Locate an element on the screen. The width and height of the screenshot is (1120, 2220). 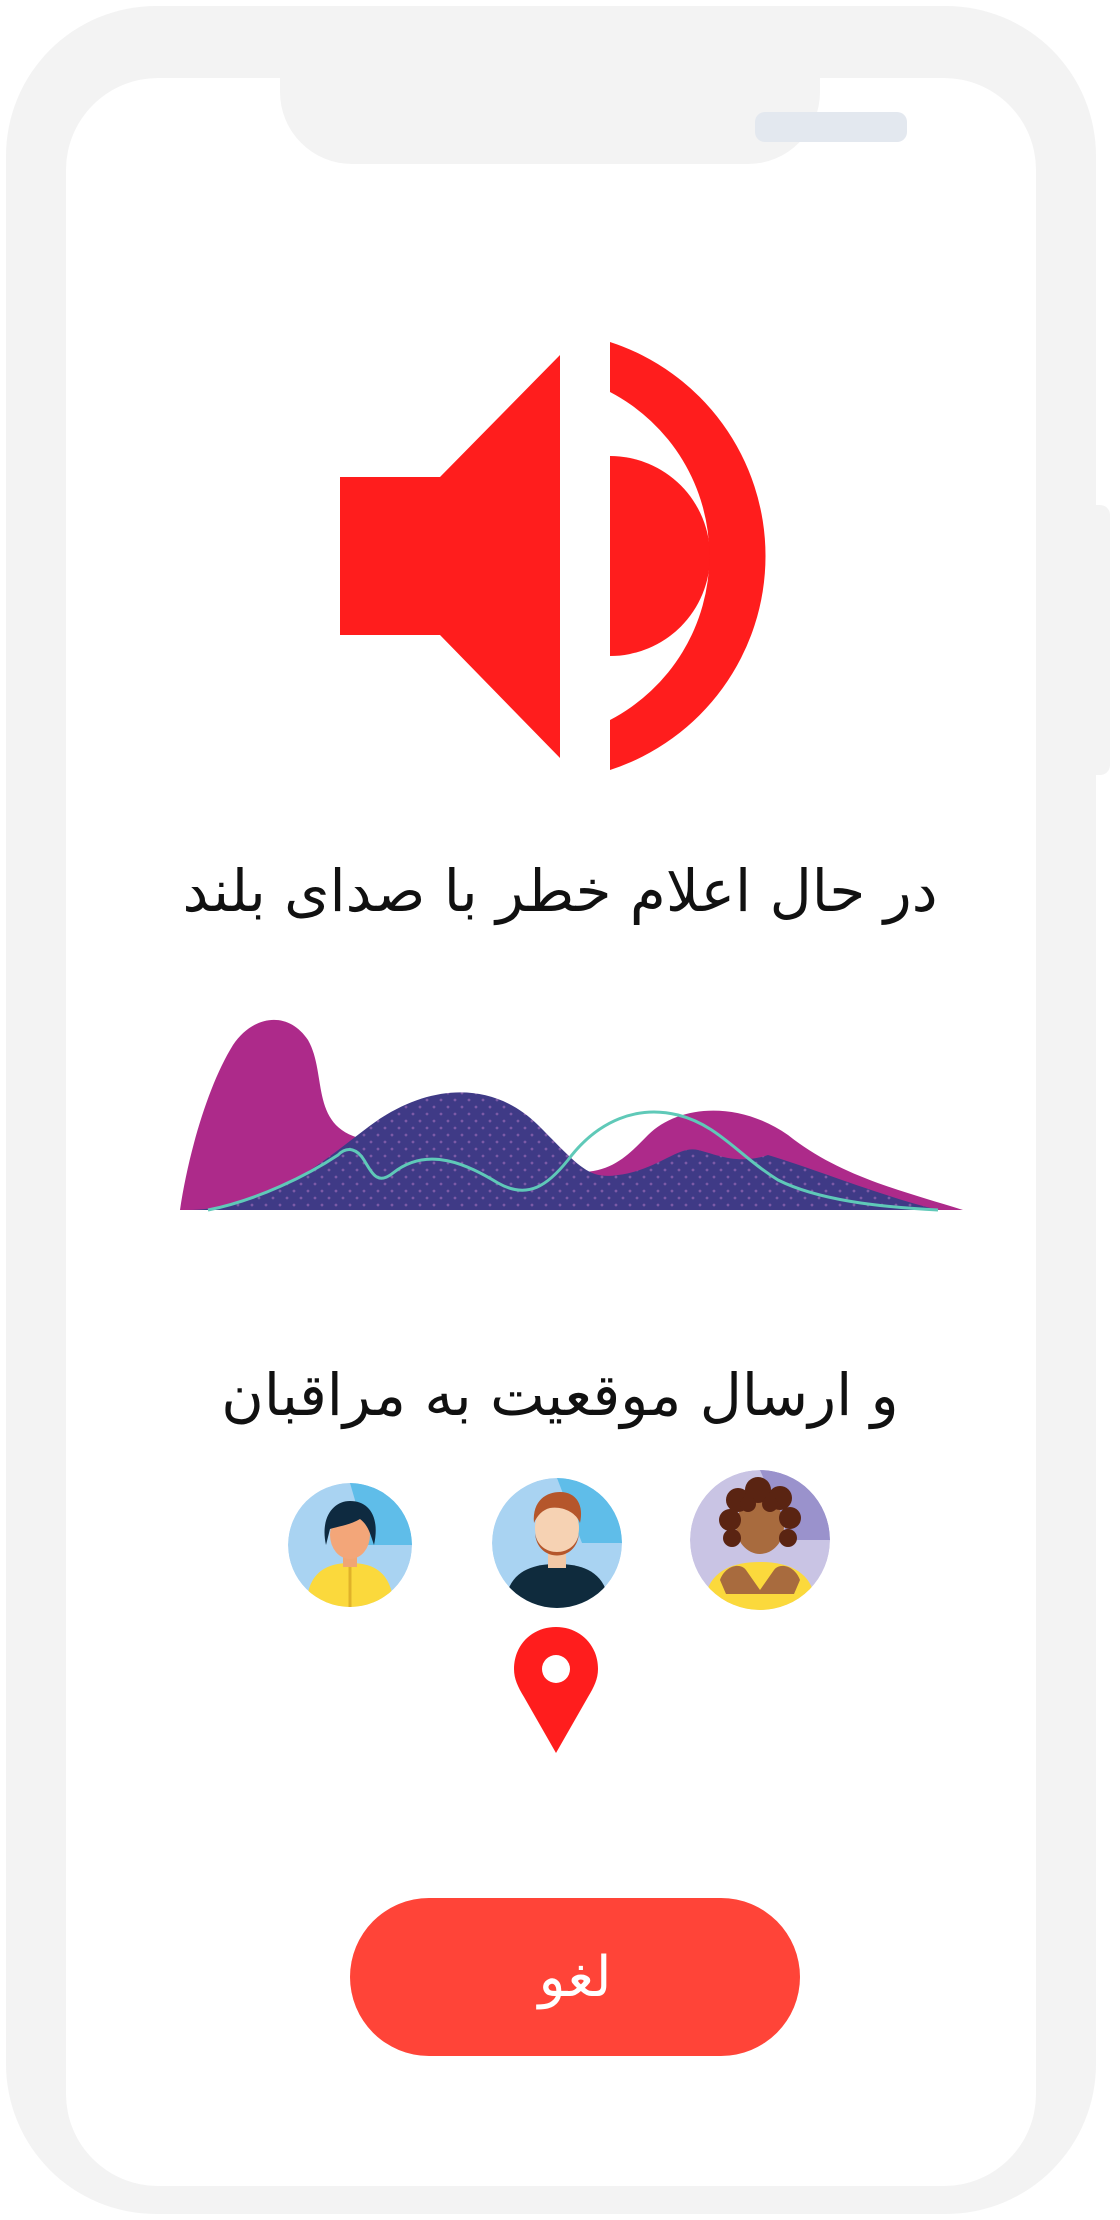
speaker-body is located at coordinates (450, 556).